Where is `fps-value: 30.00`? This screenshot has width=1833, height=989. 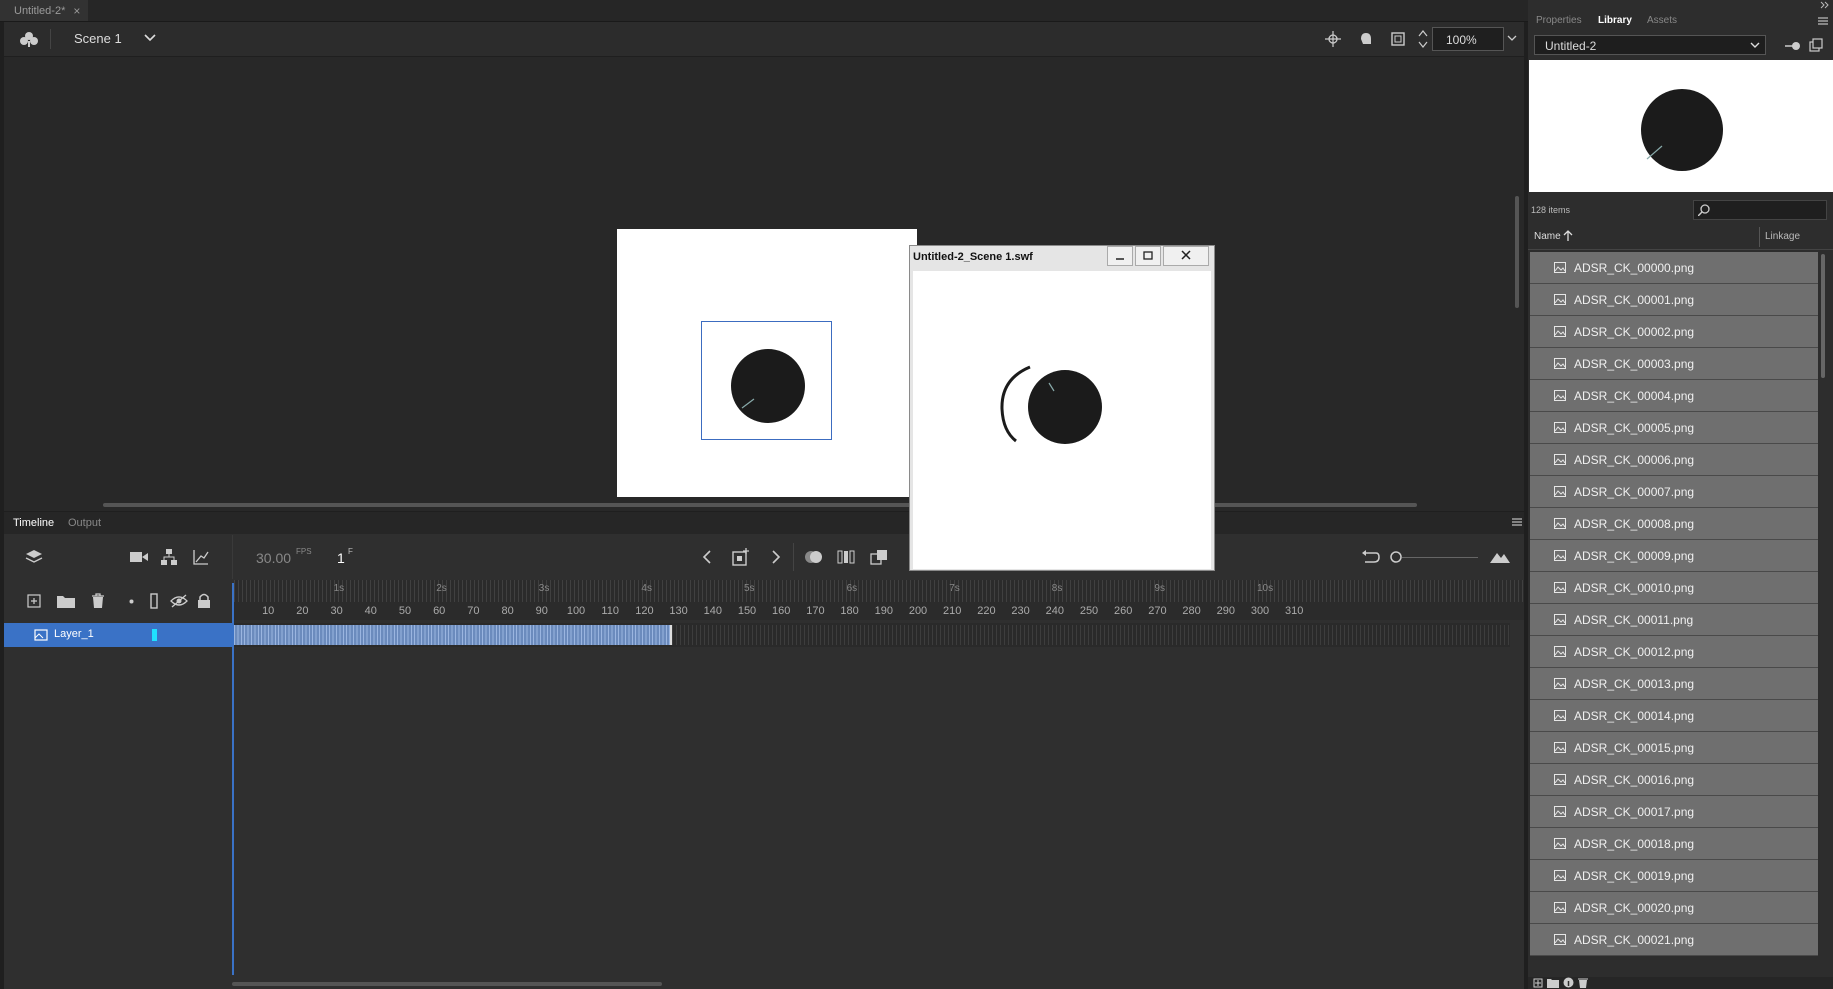
fps-value: 30.00 is located at coordinates (273, 558).